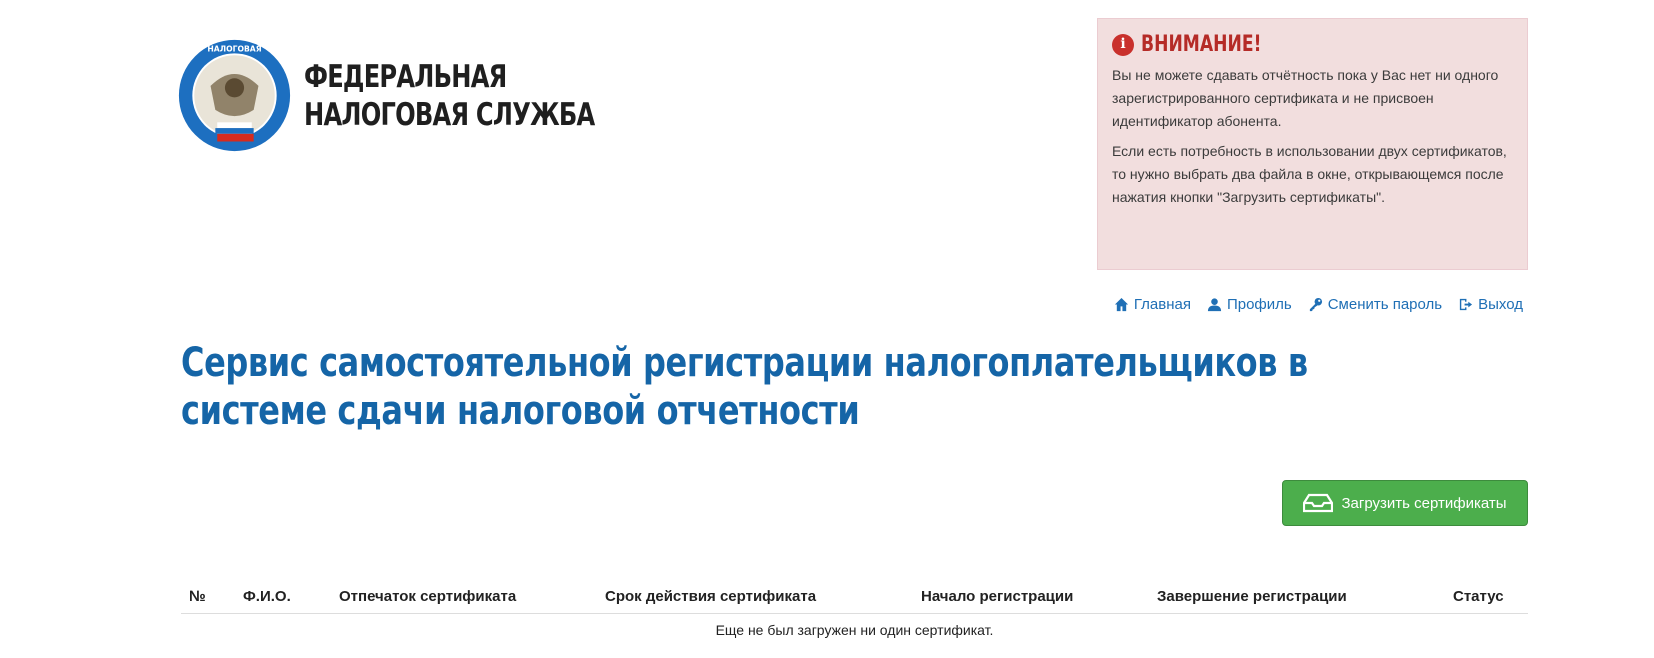 The image size is (1654, 658). What do you see at coordinates (1312, 44) in the screenshot?
I see `alert-title: i ВНИМАНИЕ!` at bounding box center [1312, 44].